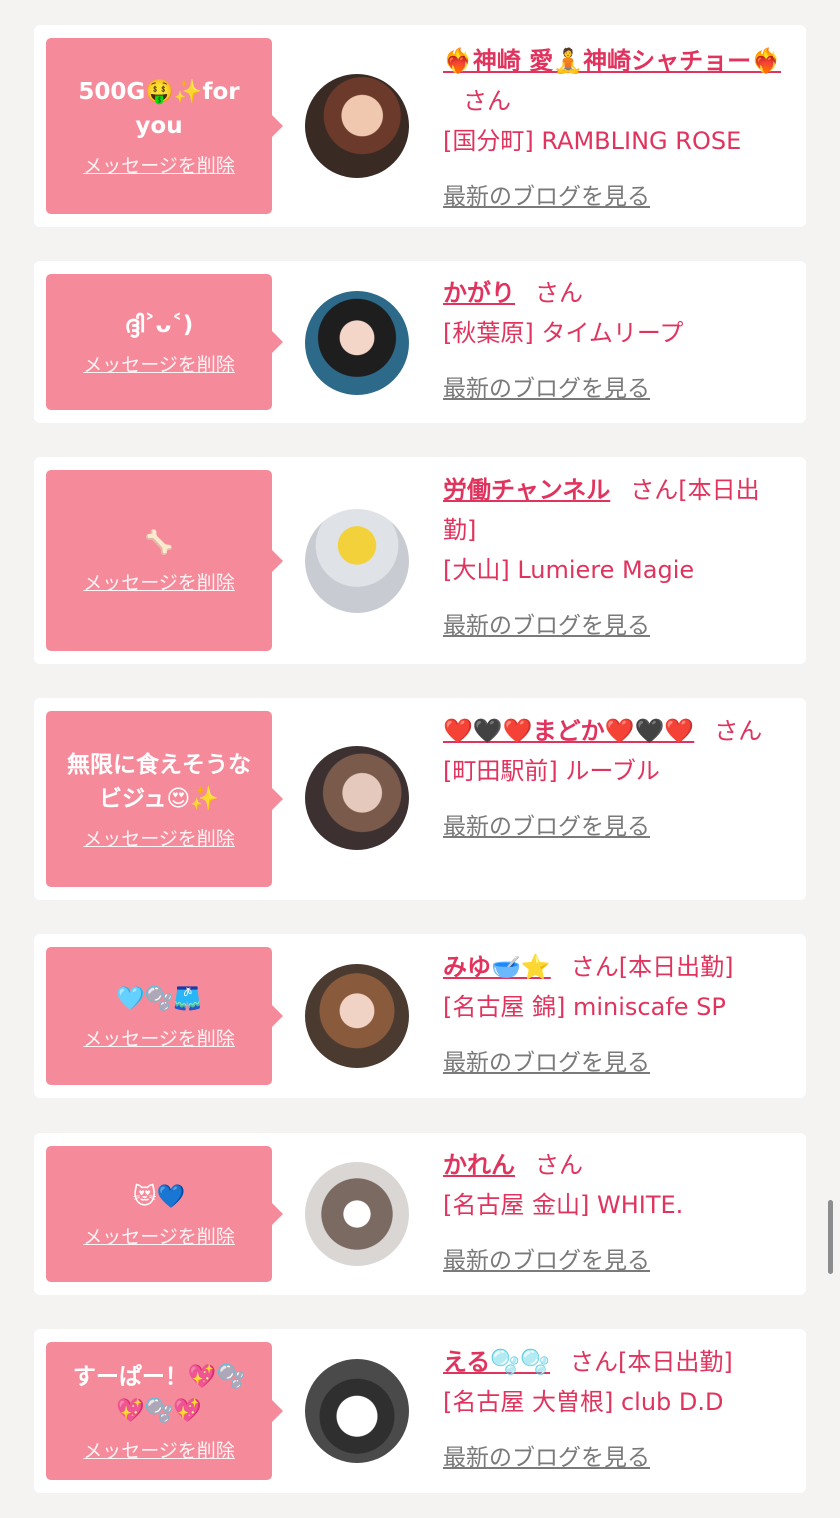  Describe the element at coordinates (497, 967) in the screenshot. I see `cast-name-link: みゆ🥣⭐️` at that location.